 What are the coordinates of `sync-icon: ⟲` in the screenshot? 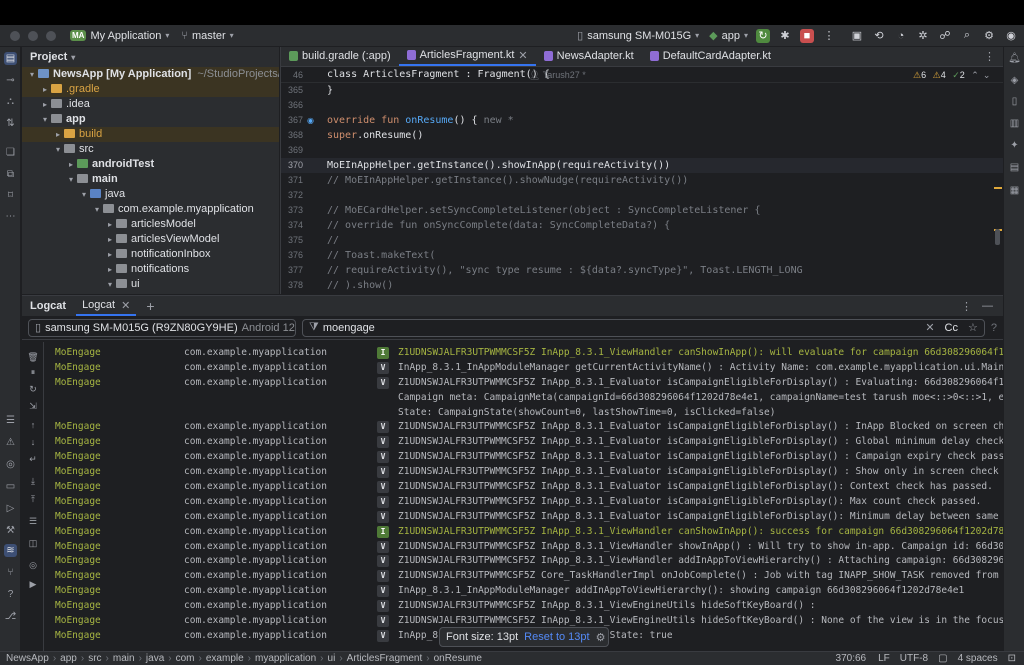 It's located at (879, 36).